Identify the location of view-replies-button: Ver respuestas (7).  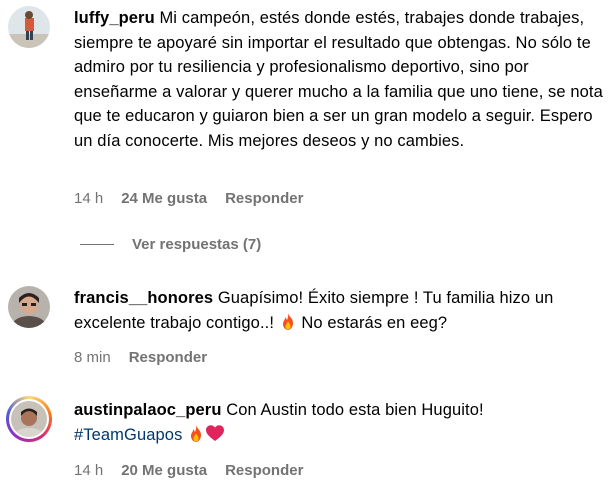
(170, 244).